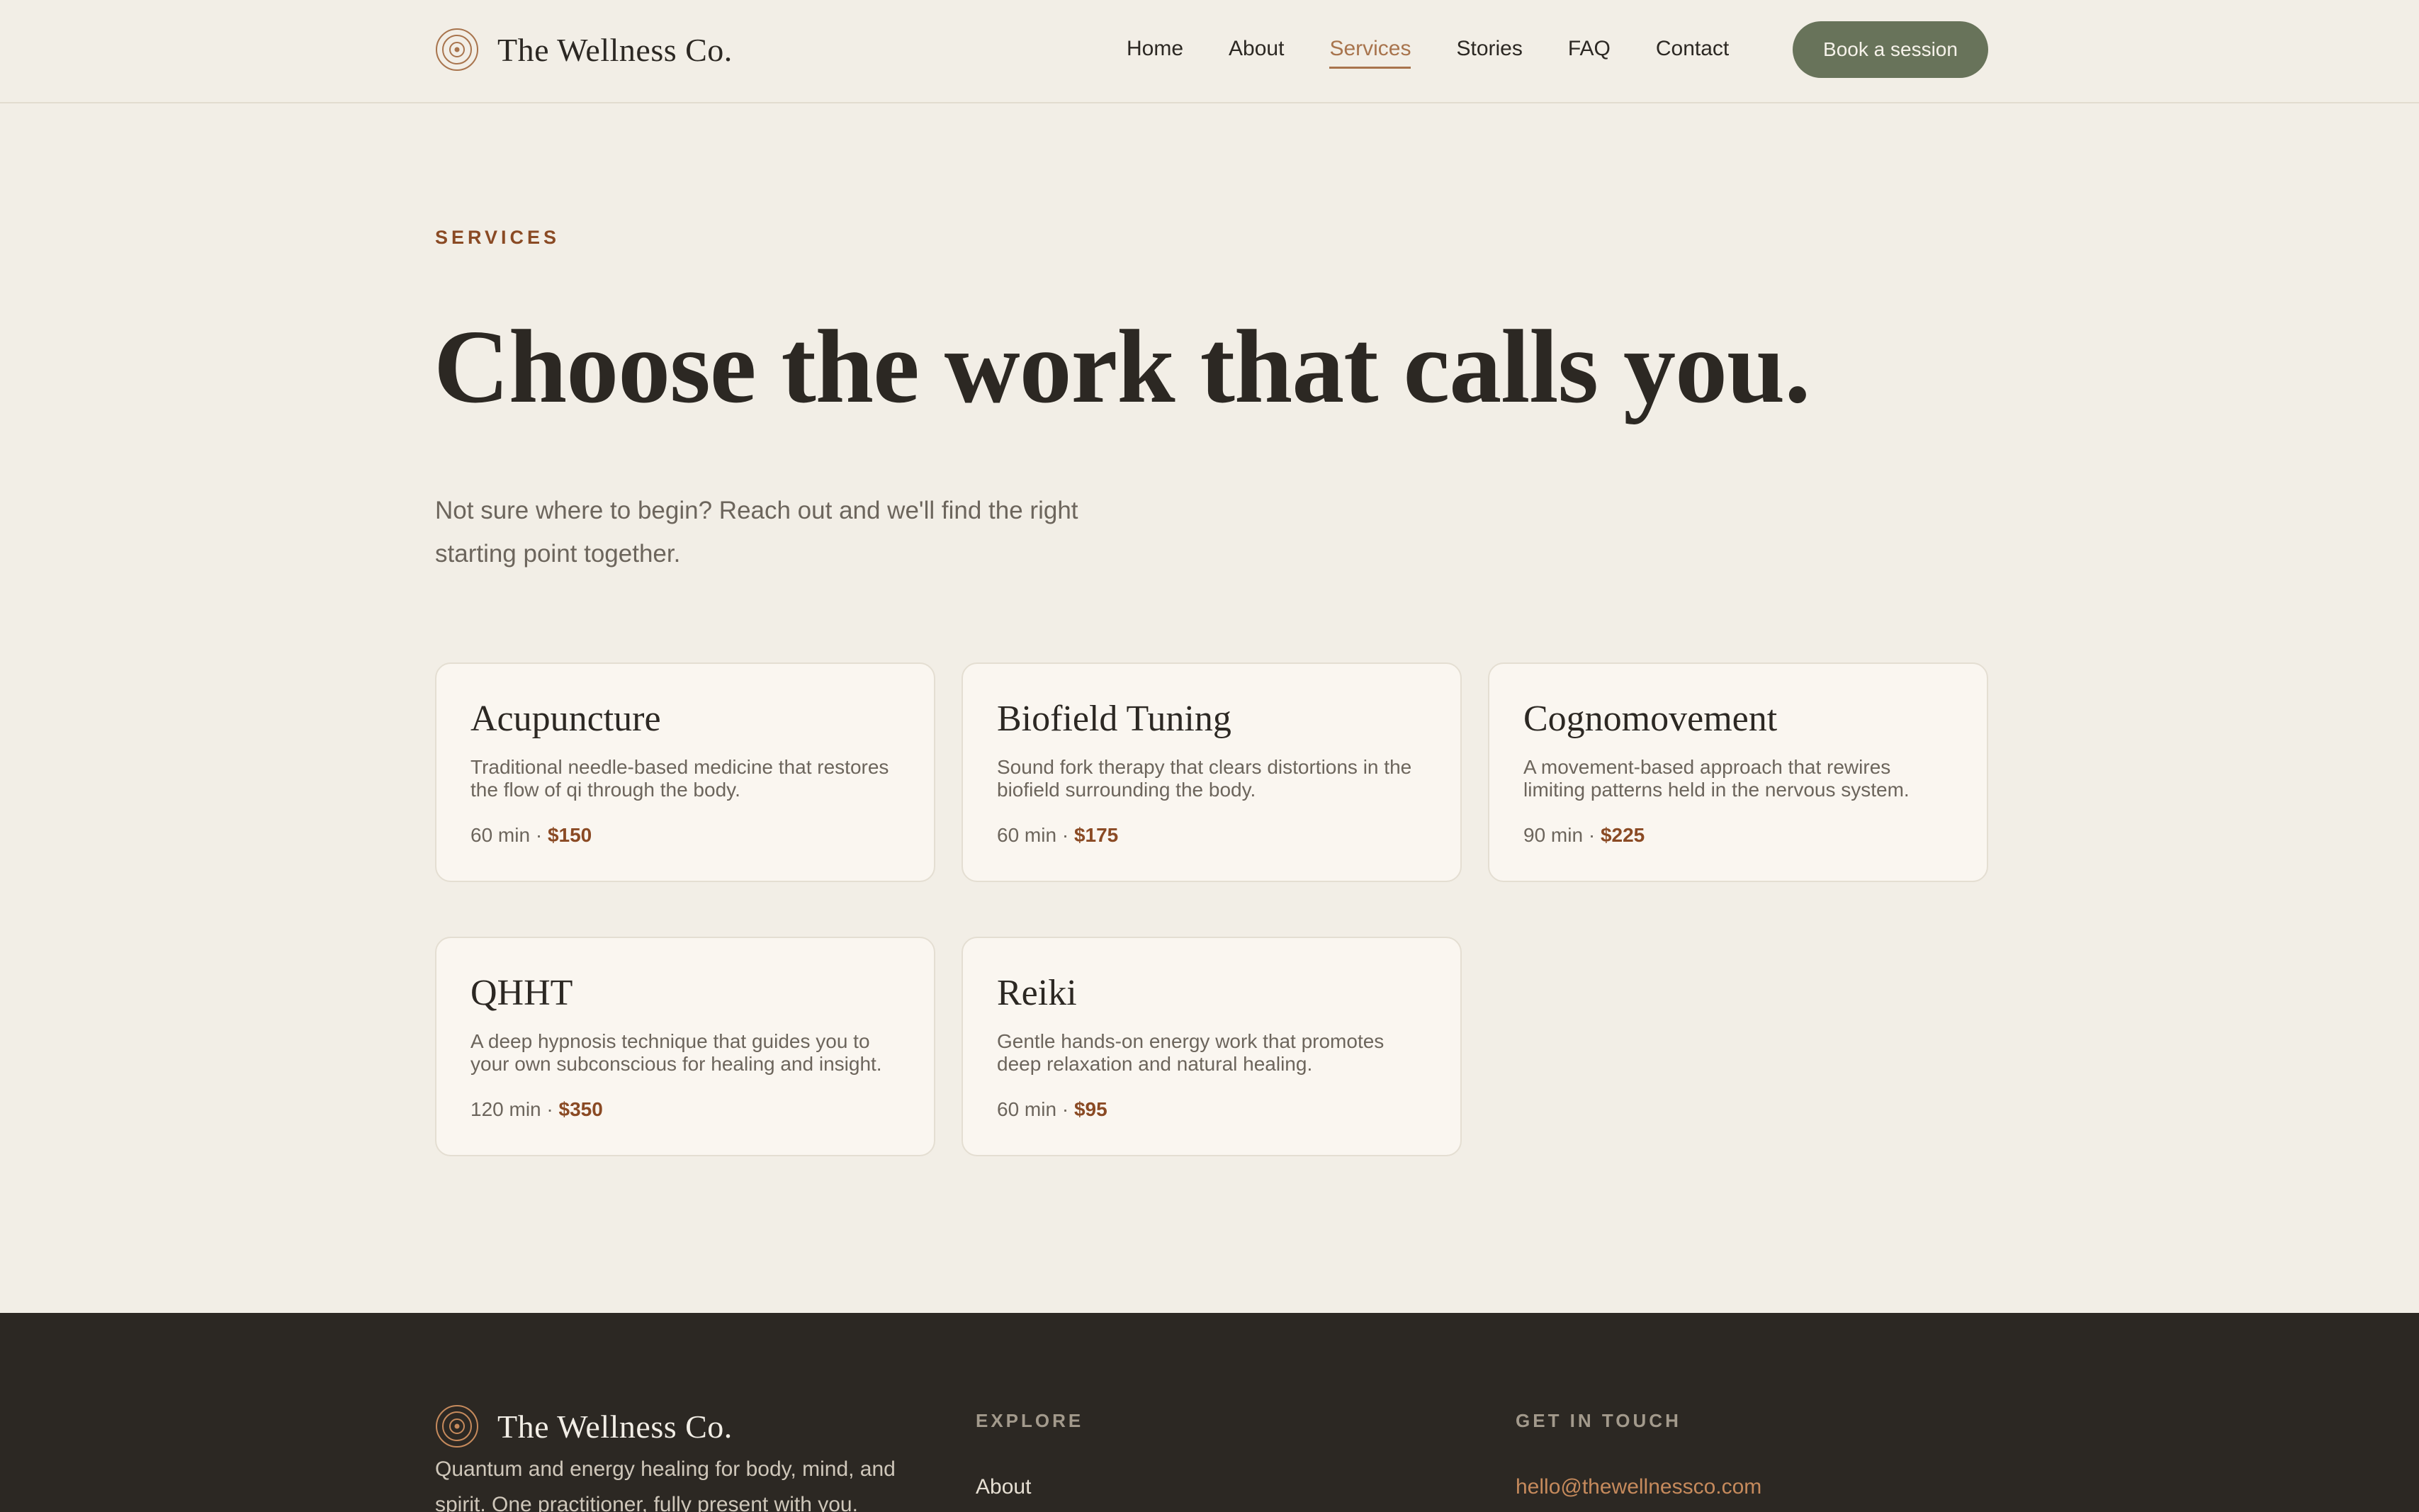  What do you see at coordinates (1096, 835) in the screenshot?
I see `service-price: $175` at bounding box center [1096, 835].